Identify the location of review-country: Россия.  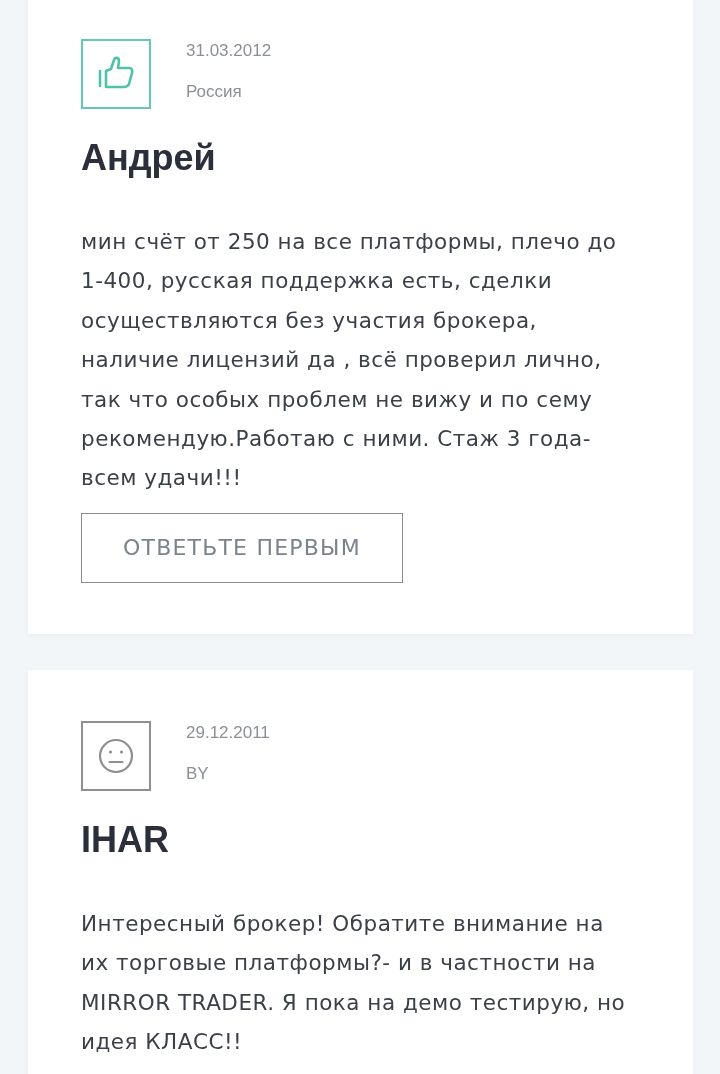
(214, 92).